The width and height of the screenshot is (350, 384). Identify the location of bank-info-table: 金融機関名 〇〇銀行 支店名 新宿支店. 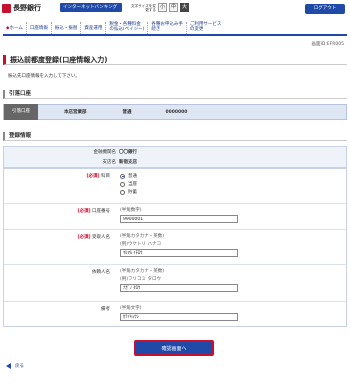
(175, 157).